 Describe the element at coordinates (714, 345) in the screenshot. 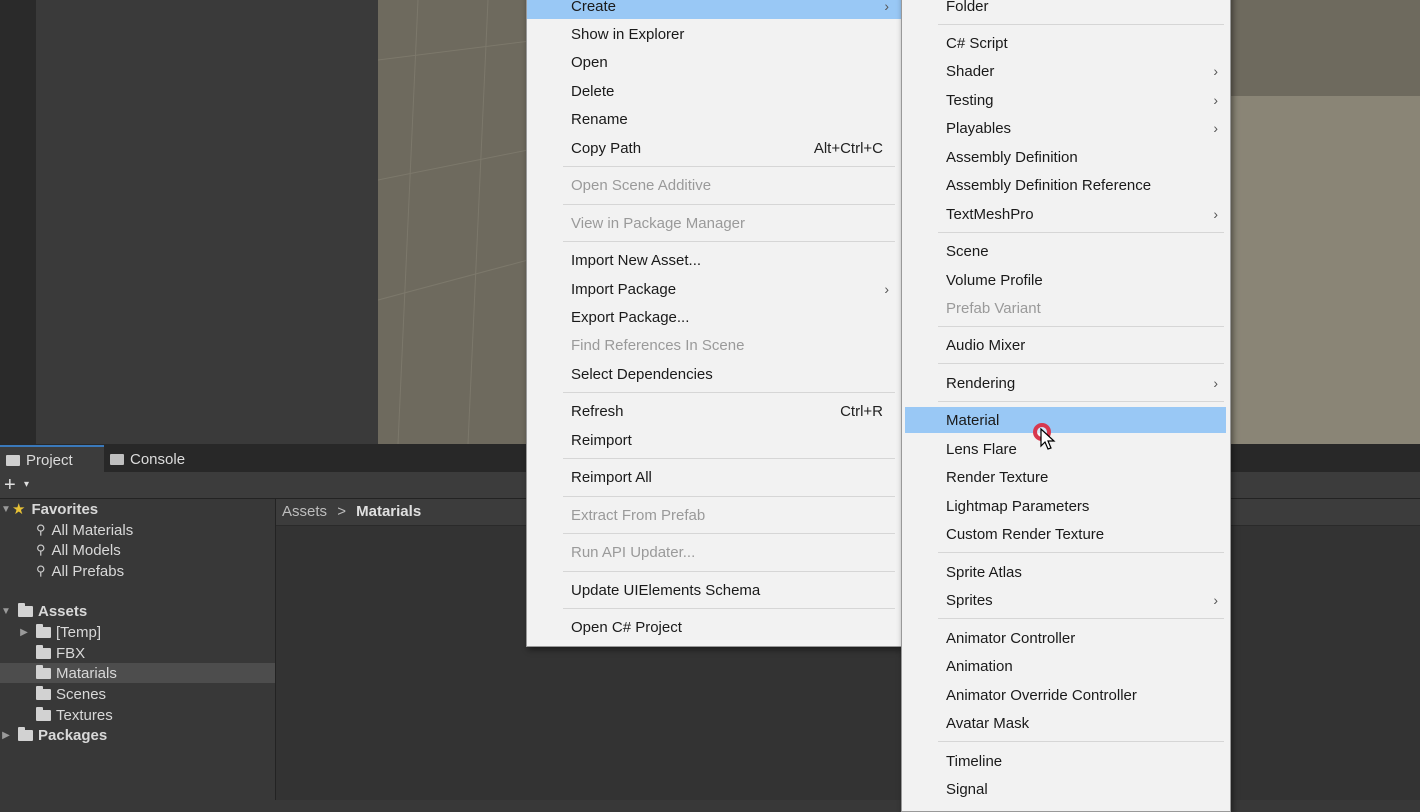

I see `menu-item-find-references: Find References In Scene` at that location.